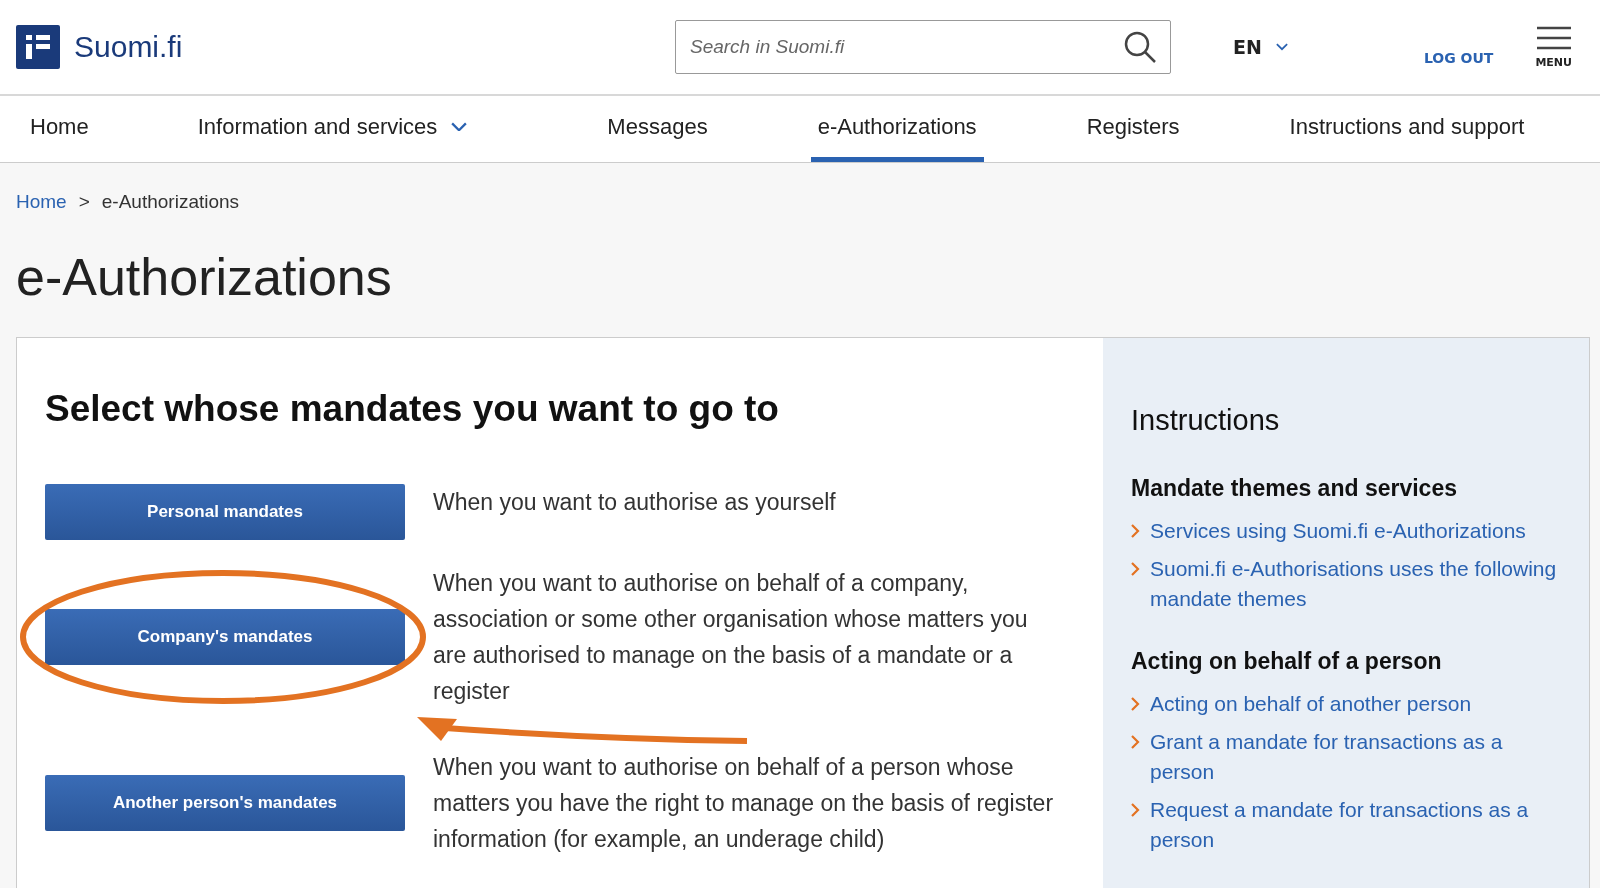 The image size is (1600, 888). What do you see at coordinates (744, 803) in the screenshot?
I see `option-description: When you want to authorise on behalf of a person whose matters you have the right to manage on the basis of register information (for example, an underage child)` at bounding box center [744, 803].